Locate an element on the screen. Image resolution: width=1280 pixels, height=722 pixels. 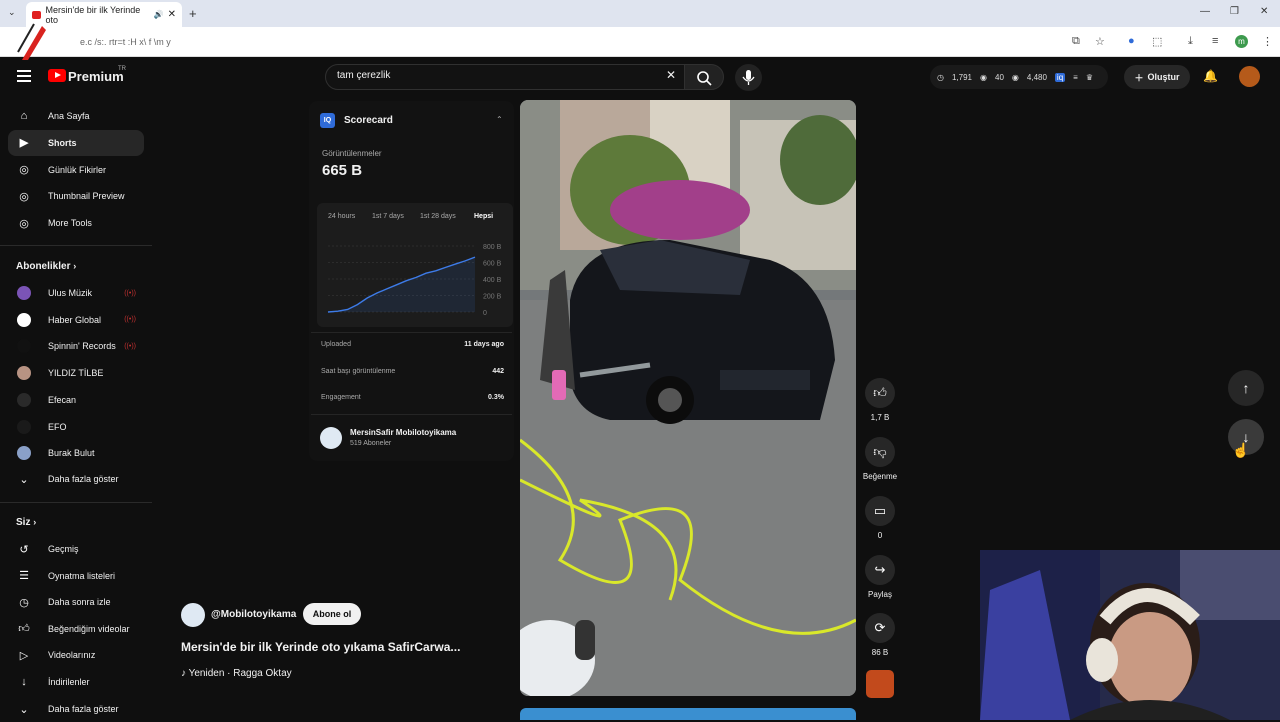
like-button: 👍︎ is located at coordinates (880, 393).